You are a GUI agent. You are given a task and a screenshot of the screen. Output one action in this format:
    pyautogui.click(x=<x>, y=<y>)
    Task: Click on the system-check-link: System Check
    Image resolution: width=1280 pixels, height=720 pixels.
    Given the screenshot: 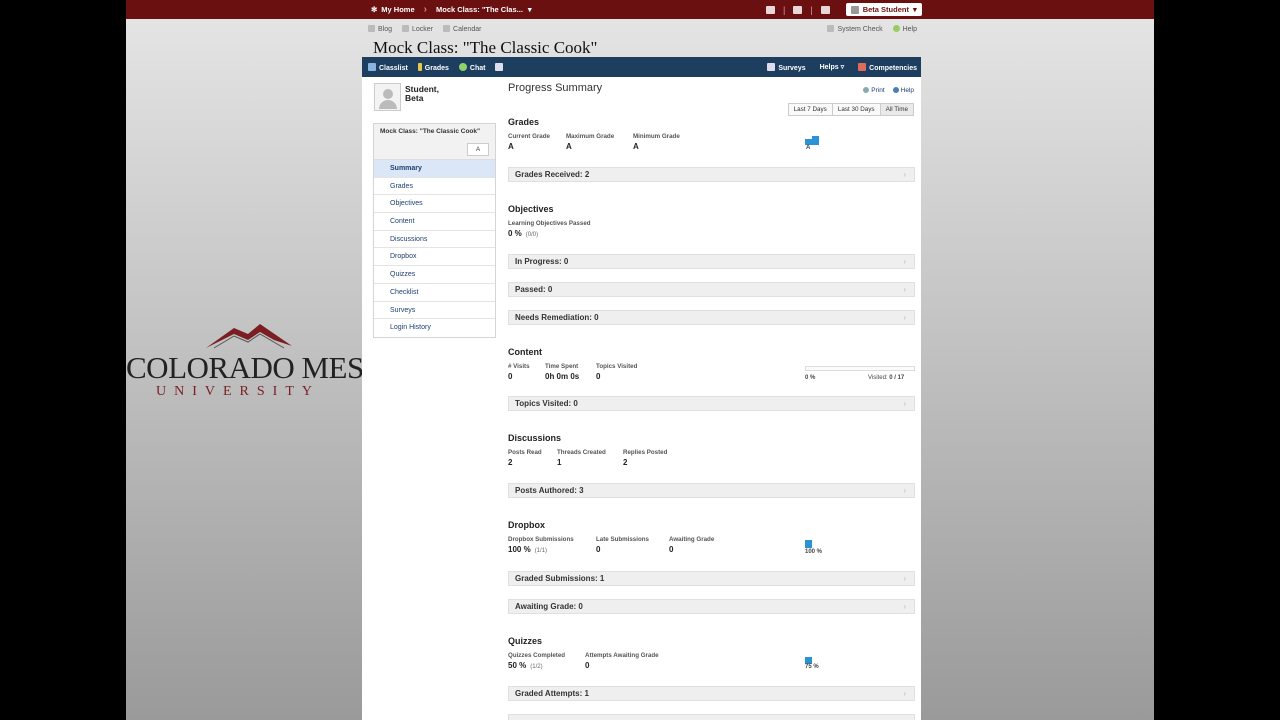 What is the action you would take?
    pyautogui.click(x=855, y=28)
    